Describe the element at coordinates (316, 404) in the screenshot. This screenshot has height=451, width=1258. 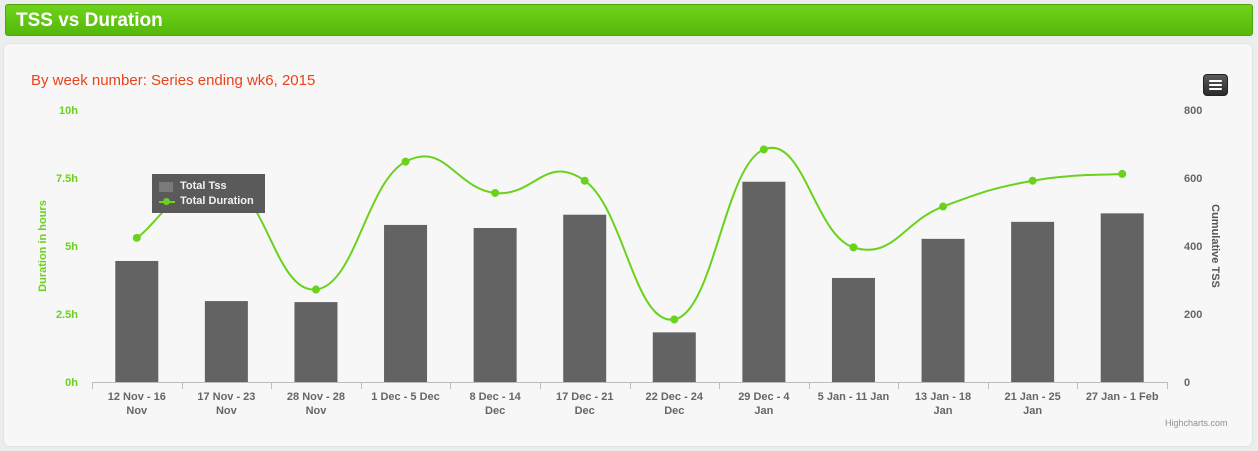
I see `x-axis-label: 28 Nov - 28 Nov` at that location.